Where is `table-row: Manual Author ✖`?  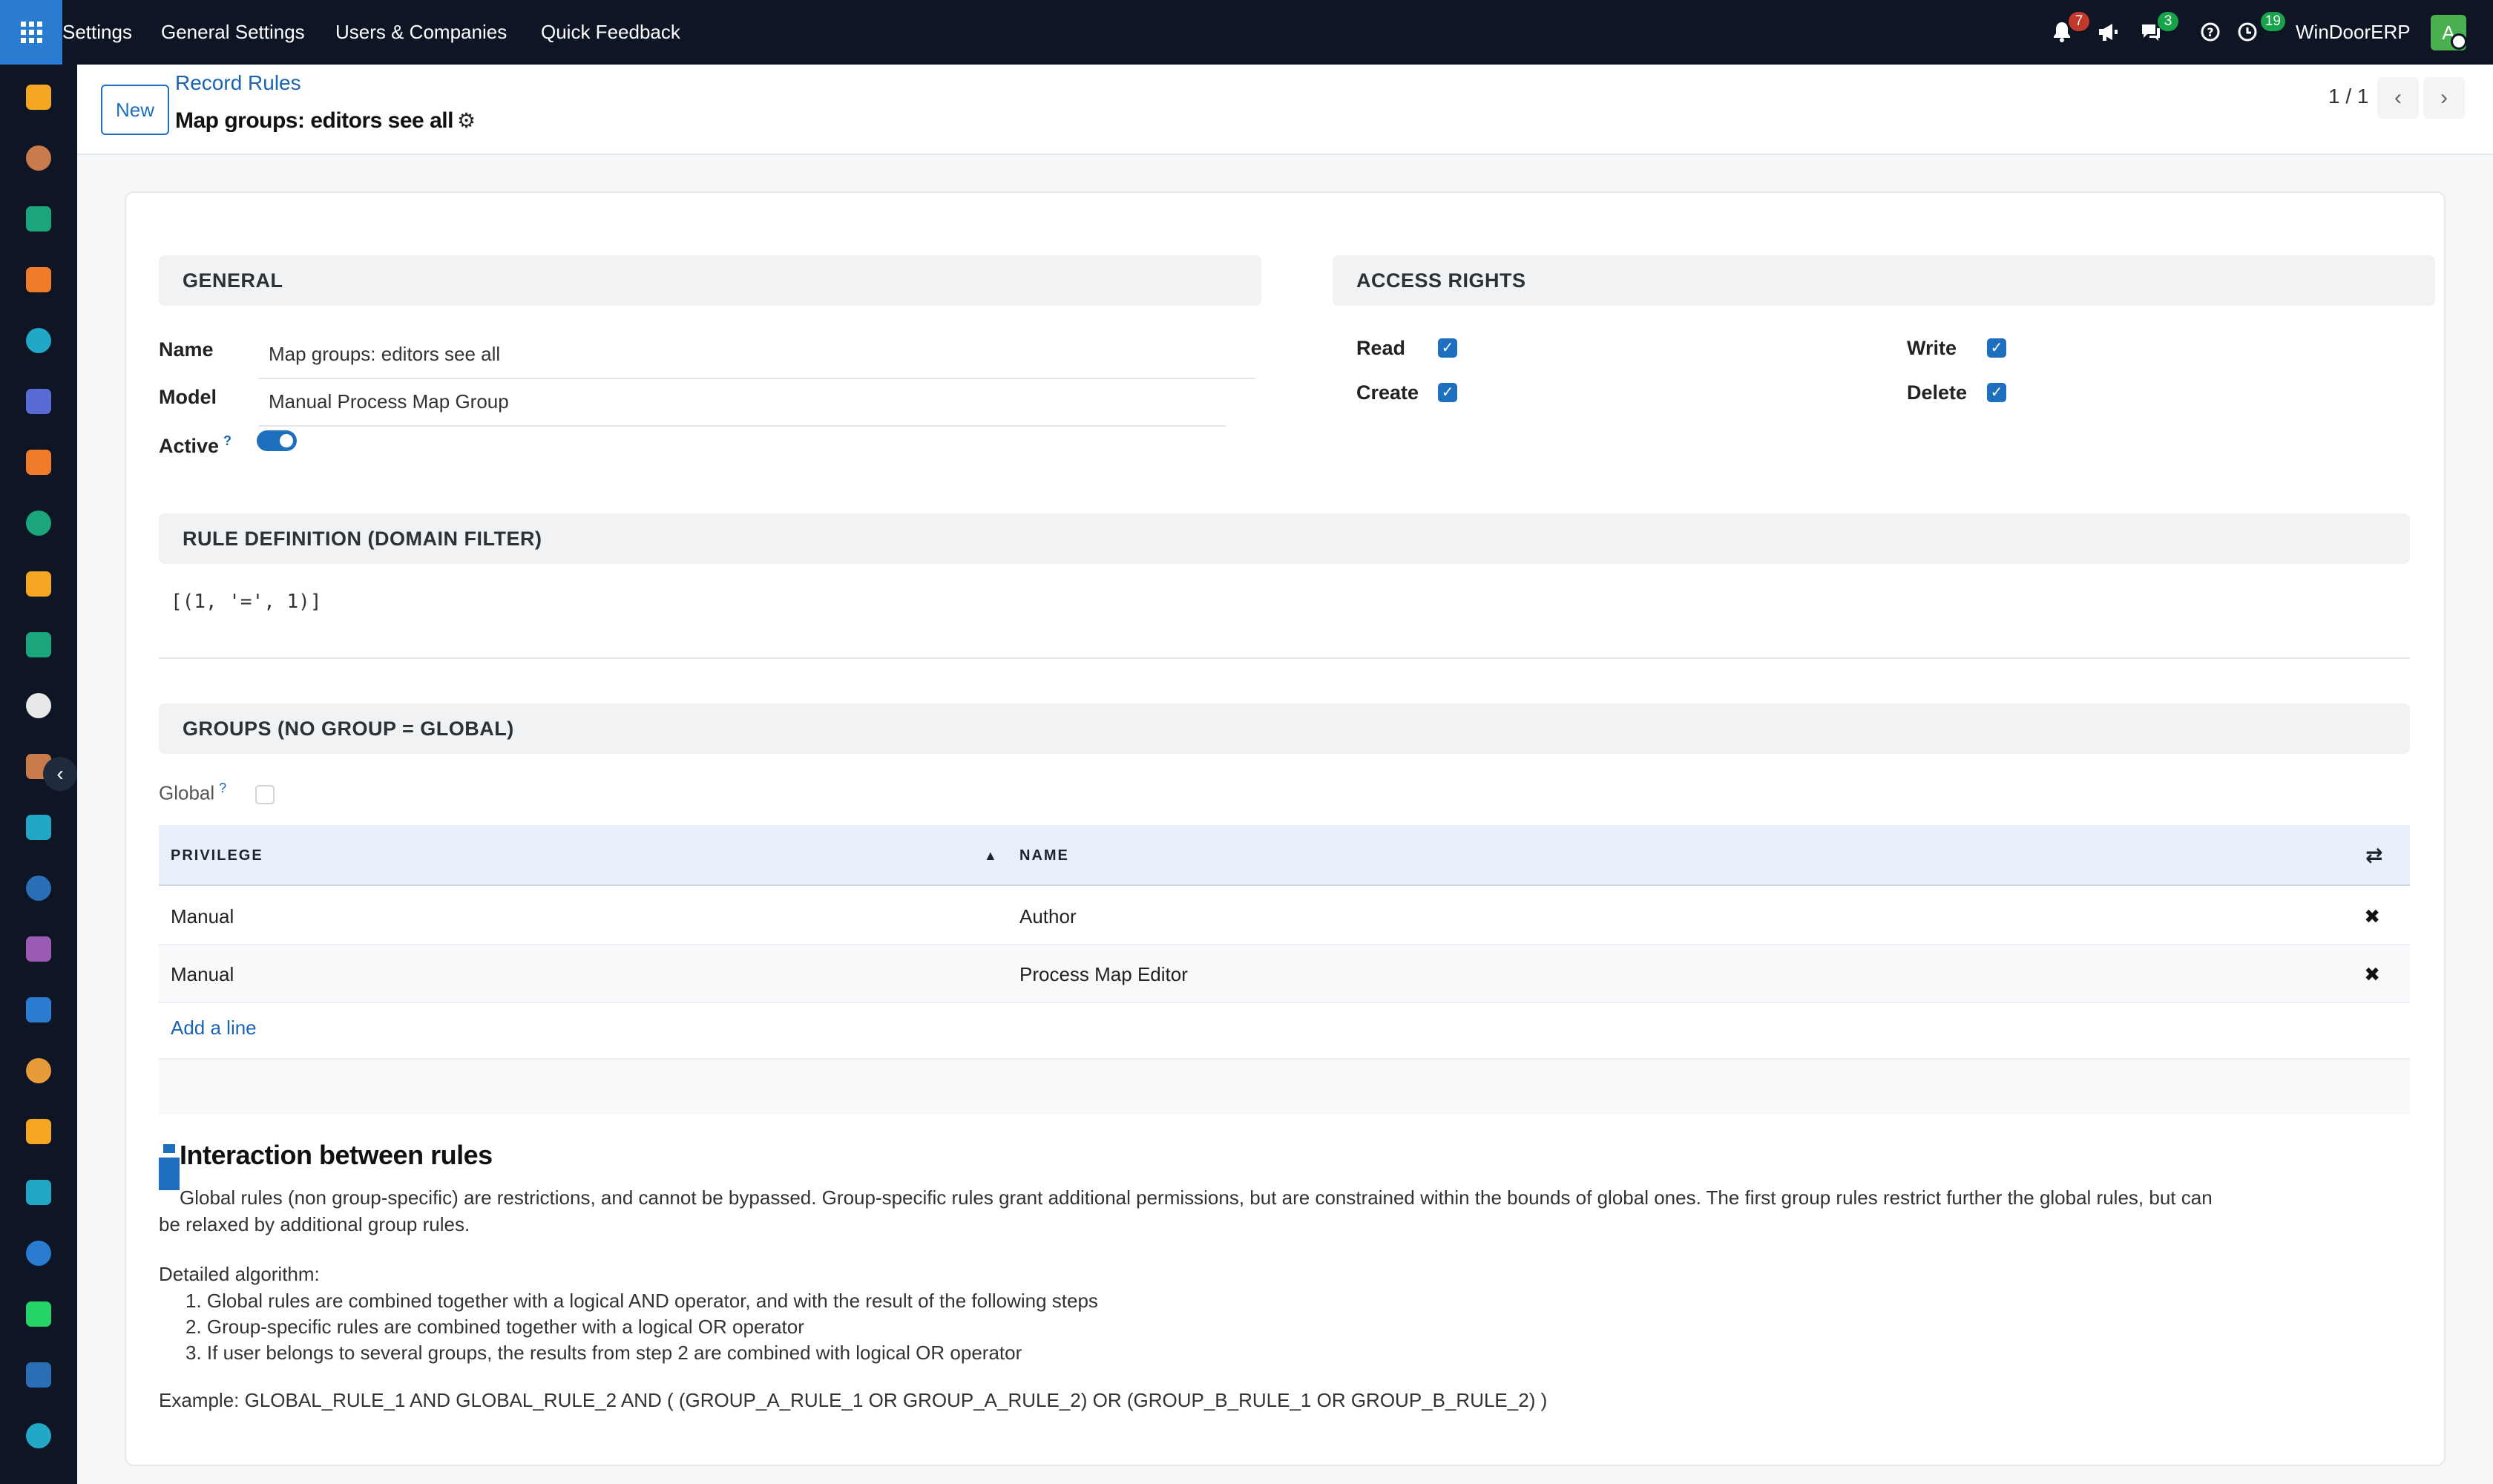
table-row: Manual Author ✖ is located at coordinates (1284, 916).